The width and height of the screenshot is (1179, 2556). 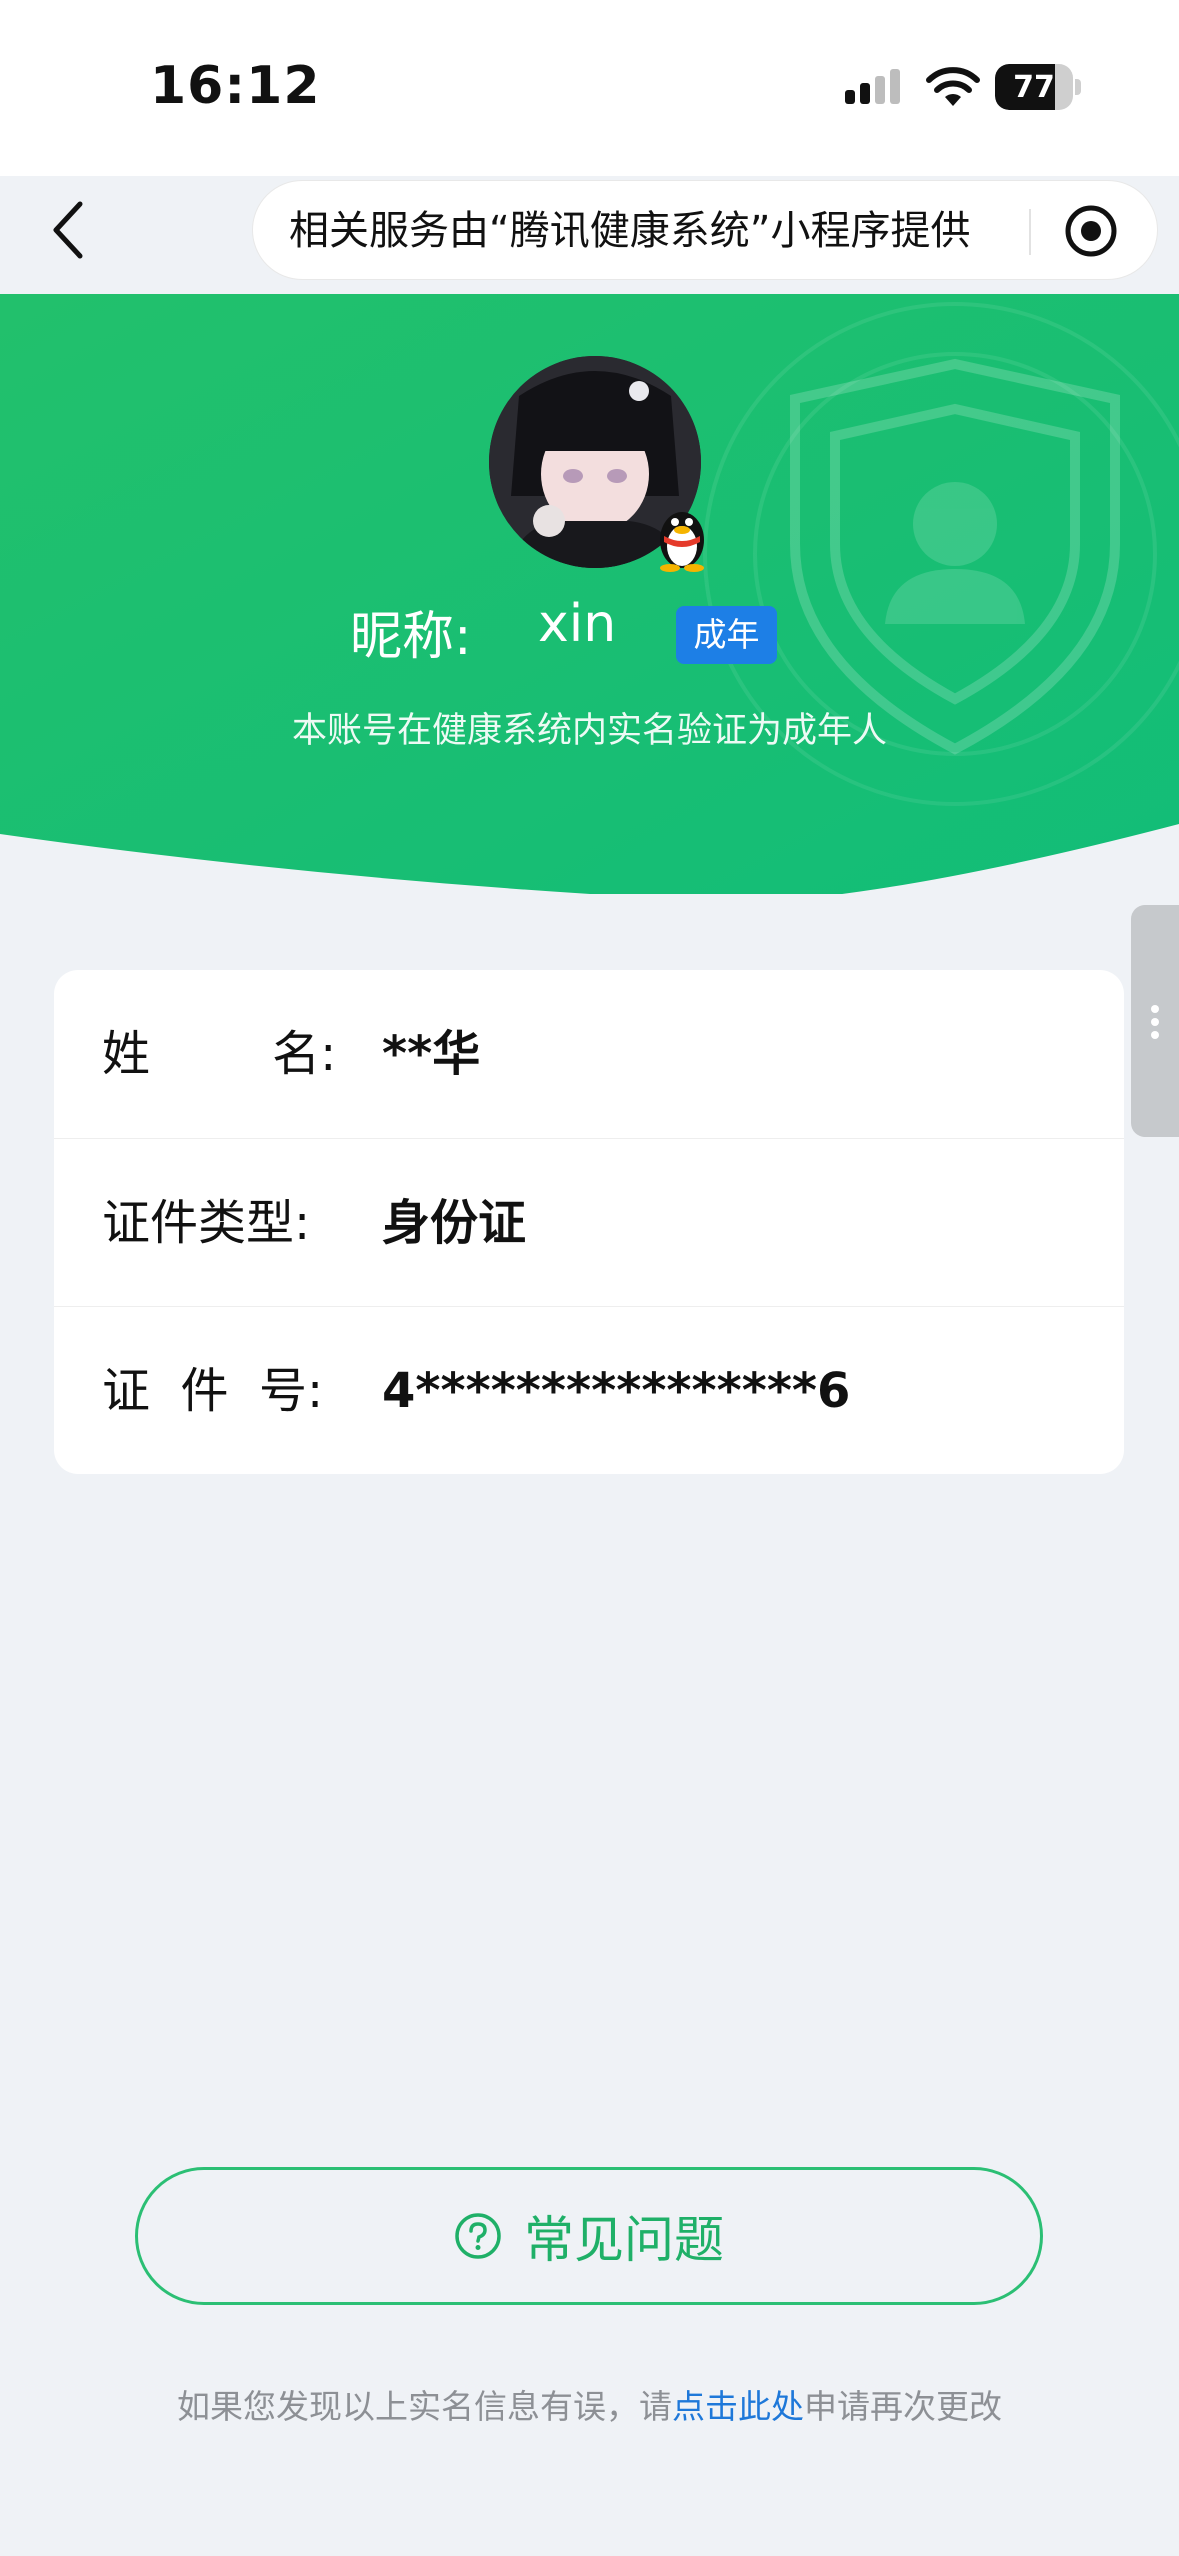 I want to click on service-provider-text: 相关服务由“腾讯健康系统”小程序提供, so click(x=630, y=231).